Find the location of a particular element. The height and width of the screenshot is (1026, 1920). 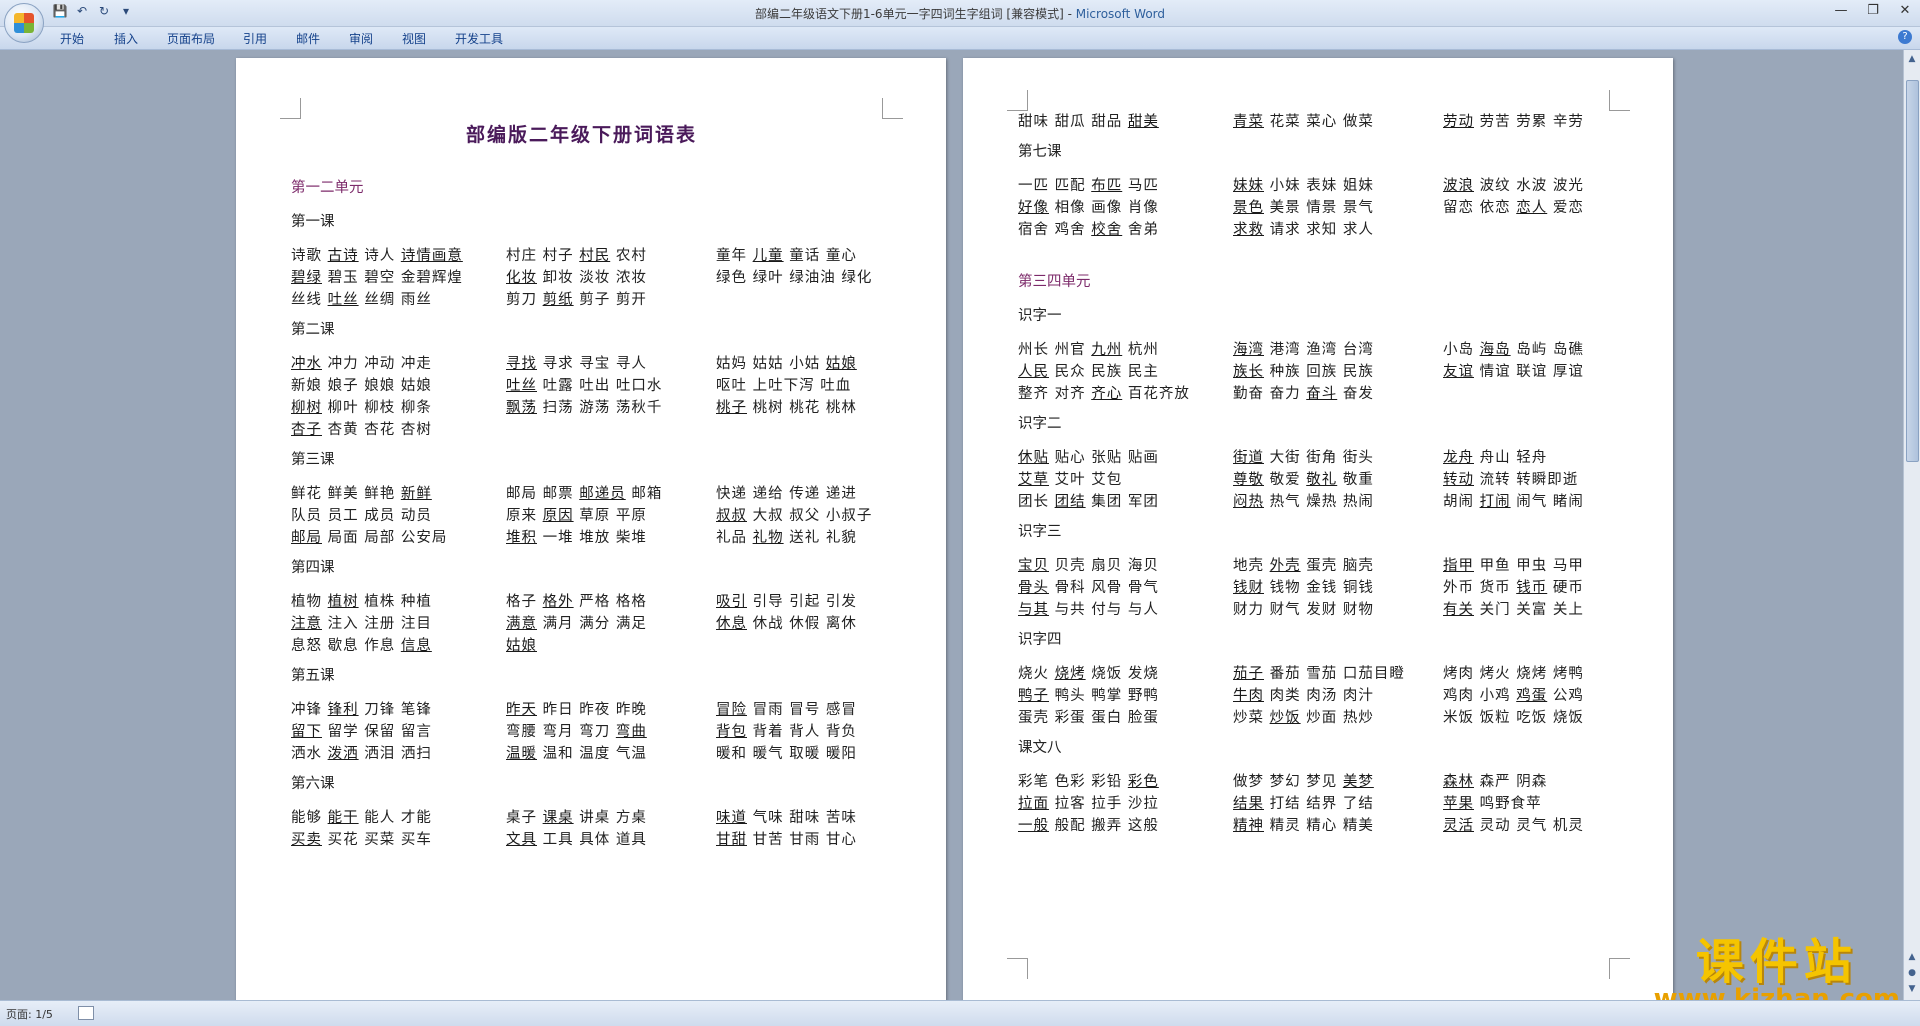

key-word: 村民 is located at coordinates (595, 256).